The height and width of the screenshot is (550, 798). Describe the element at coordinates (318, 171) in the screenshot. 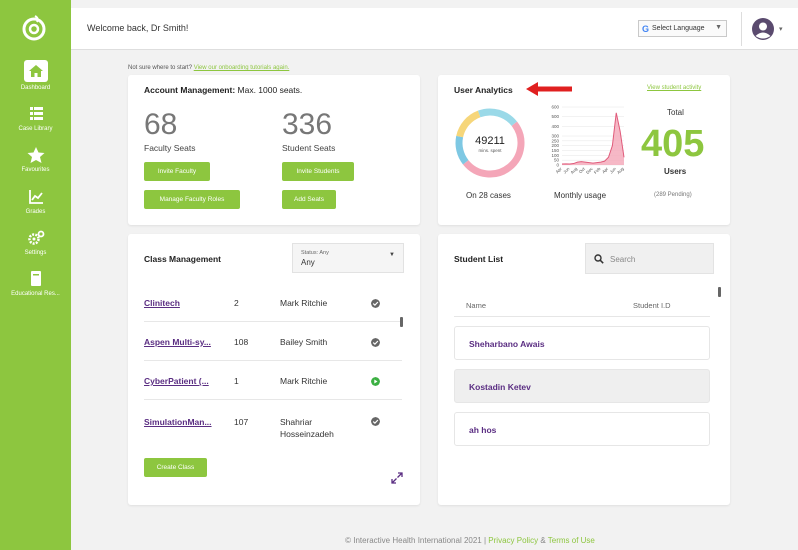

I see `invite-students-button: Invite Students` at that location.